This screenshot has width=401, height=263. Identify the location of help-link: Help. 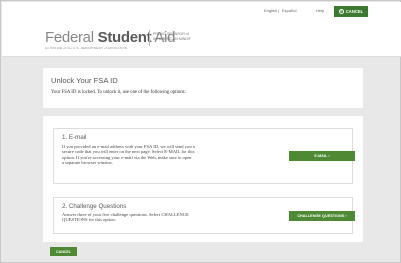
(320, 10).